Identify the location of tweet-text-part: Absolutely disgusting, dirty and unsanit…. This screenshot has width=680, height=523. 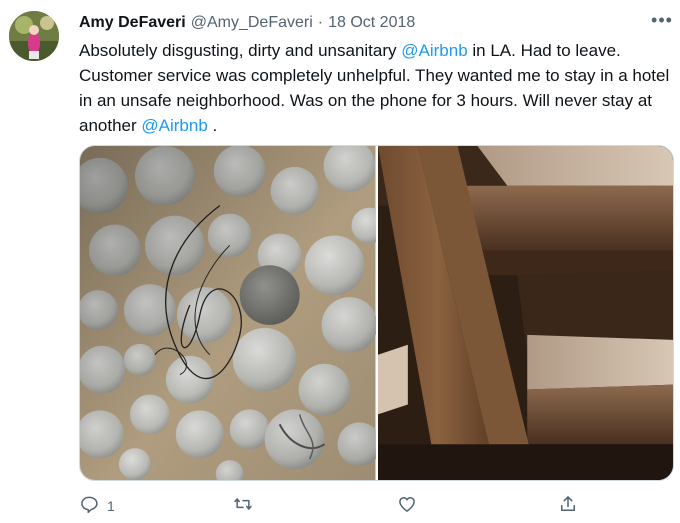
(240, 50).